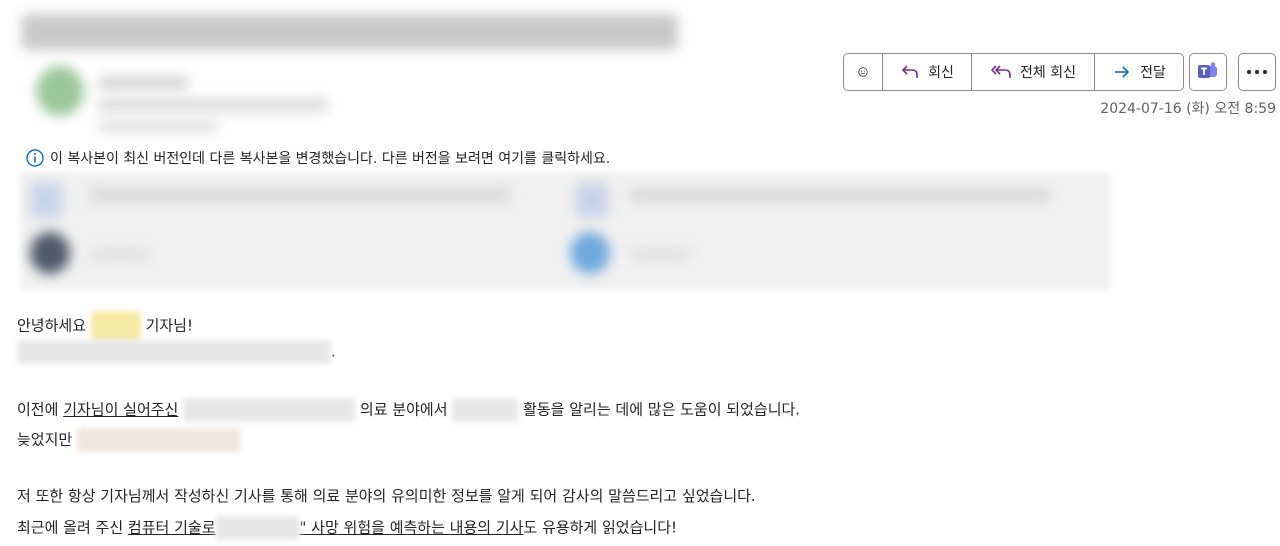 Image resolution: width=1280 pixels, height=546 pixels. I want to click on message-action-toolbar: 회신 전체 회신 전달, so click(1013, 72).